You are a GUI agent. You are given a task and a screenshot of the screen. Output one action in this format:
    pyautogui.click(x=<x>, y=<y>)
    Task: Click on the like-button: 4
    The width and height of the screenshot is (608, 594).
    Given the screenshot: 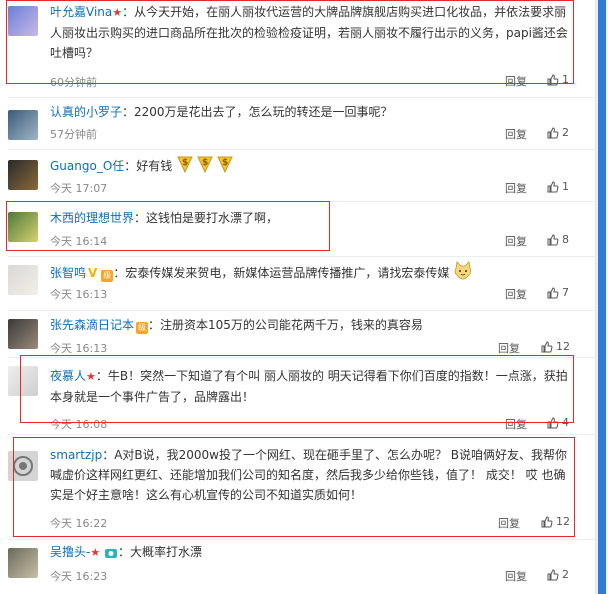 What is the action you would take?
    pyautogui.click(x=558, y=422)
    